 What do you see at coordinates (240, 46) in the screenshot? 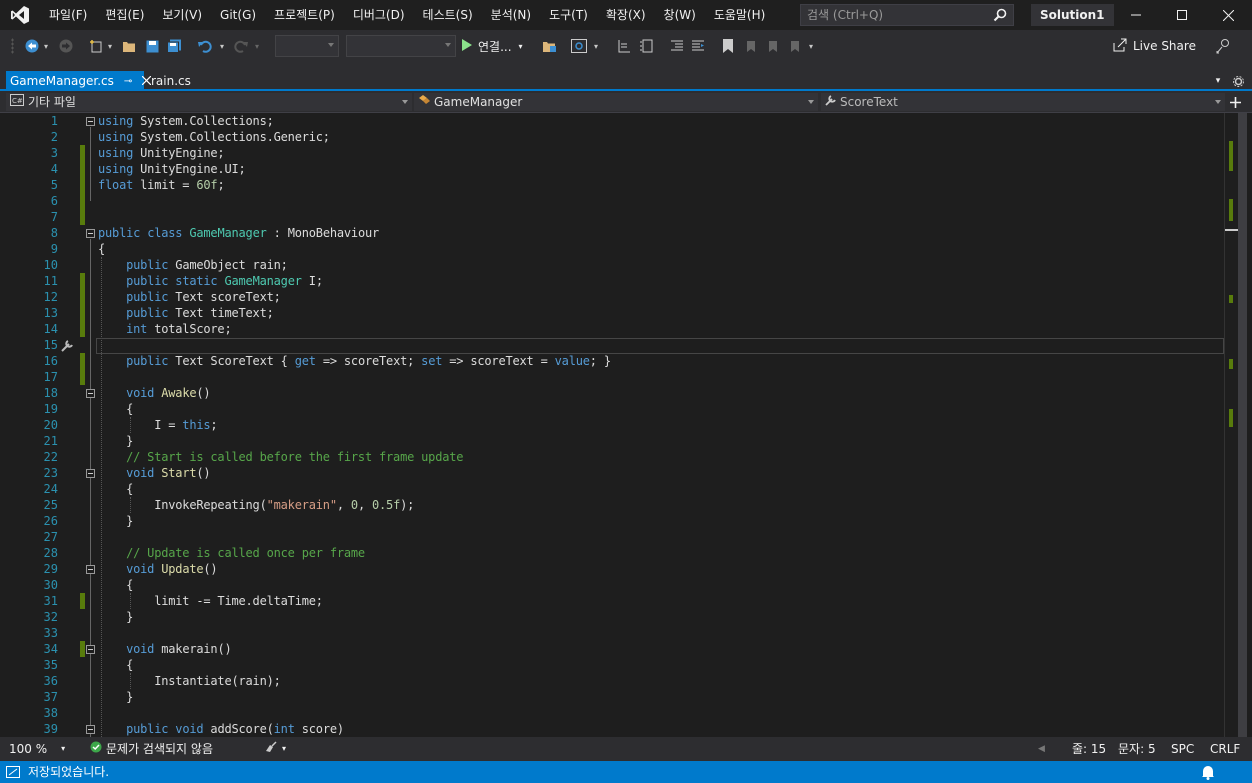
I see `redo-icon` at bounding box center [240, 46].